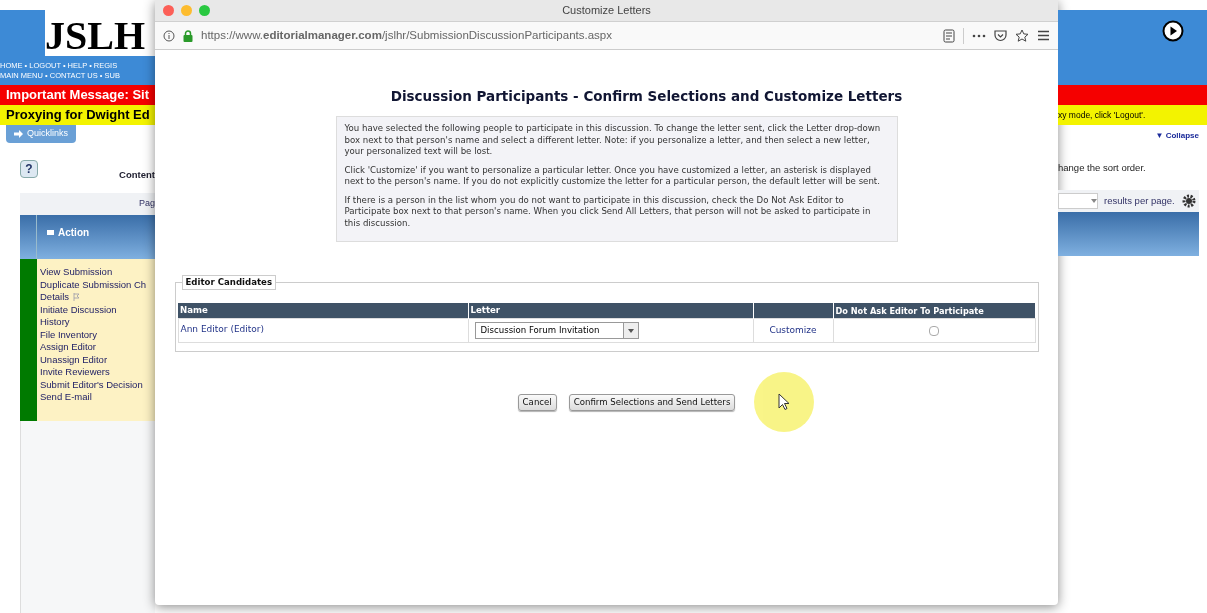  Describe the element at coordinates (537, 403) in the screenshot. I see `cancel-button: Cancel` at that location.